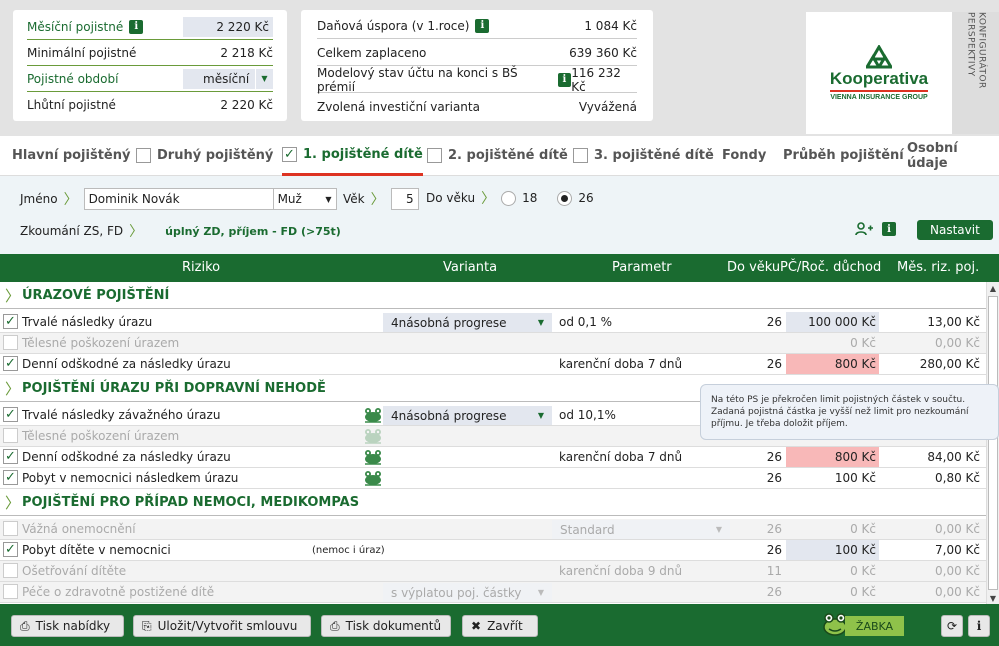 The width and height of the screenshot is (999, 646). Describe the element at coordinates (178, 199) in the screenshot. I see `name-input: Dominik Novák` at that location.